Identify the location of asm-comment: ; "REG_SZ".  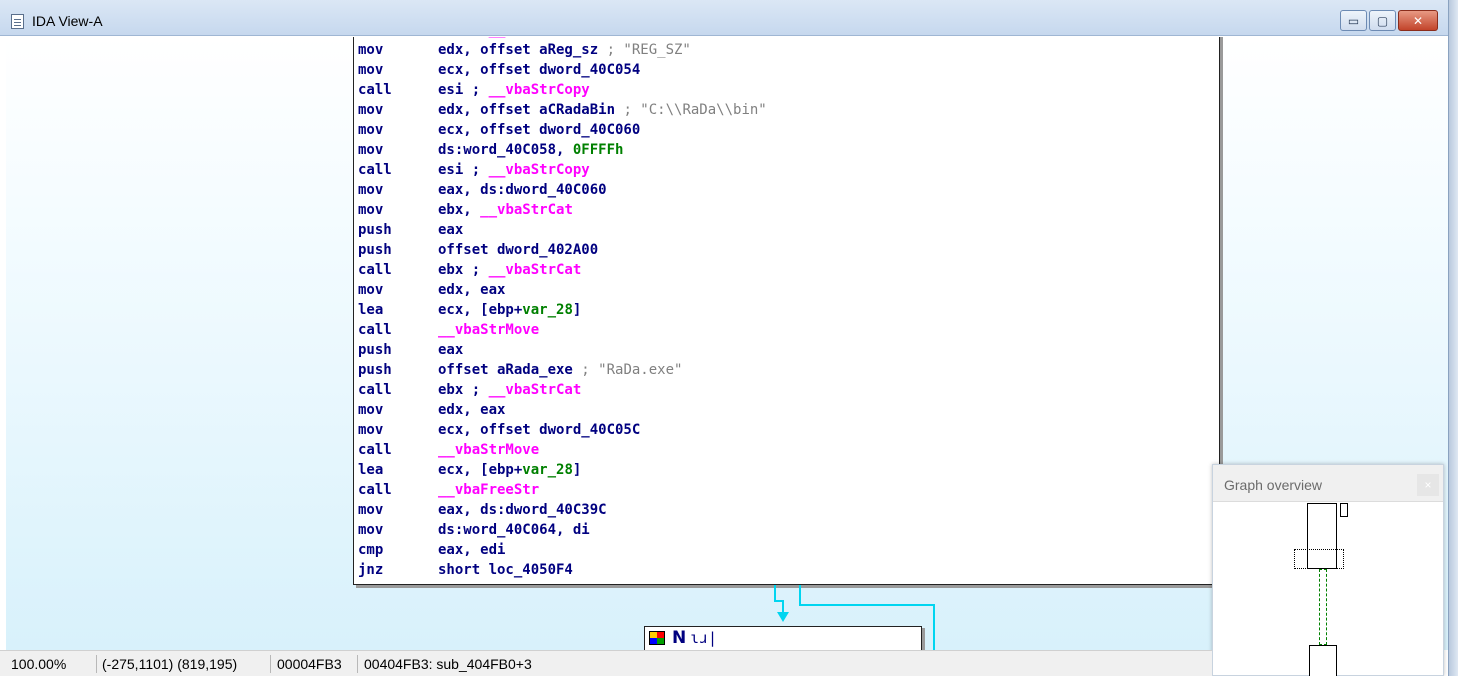
(648, 50).